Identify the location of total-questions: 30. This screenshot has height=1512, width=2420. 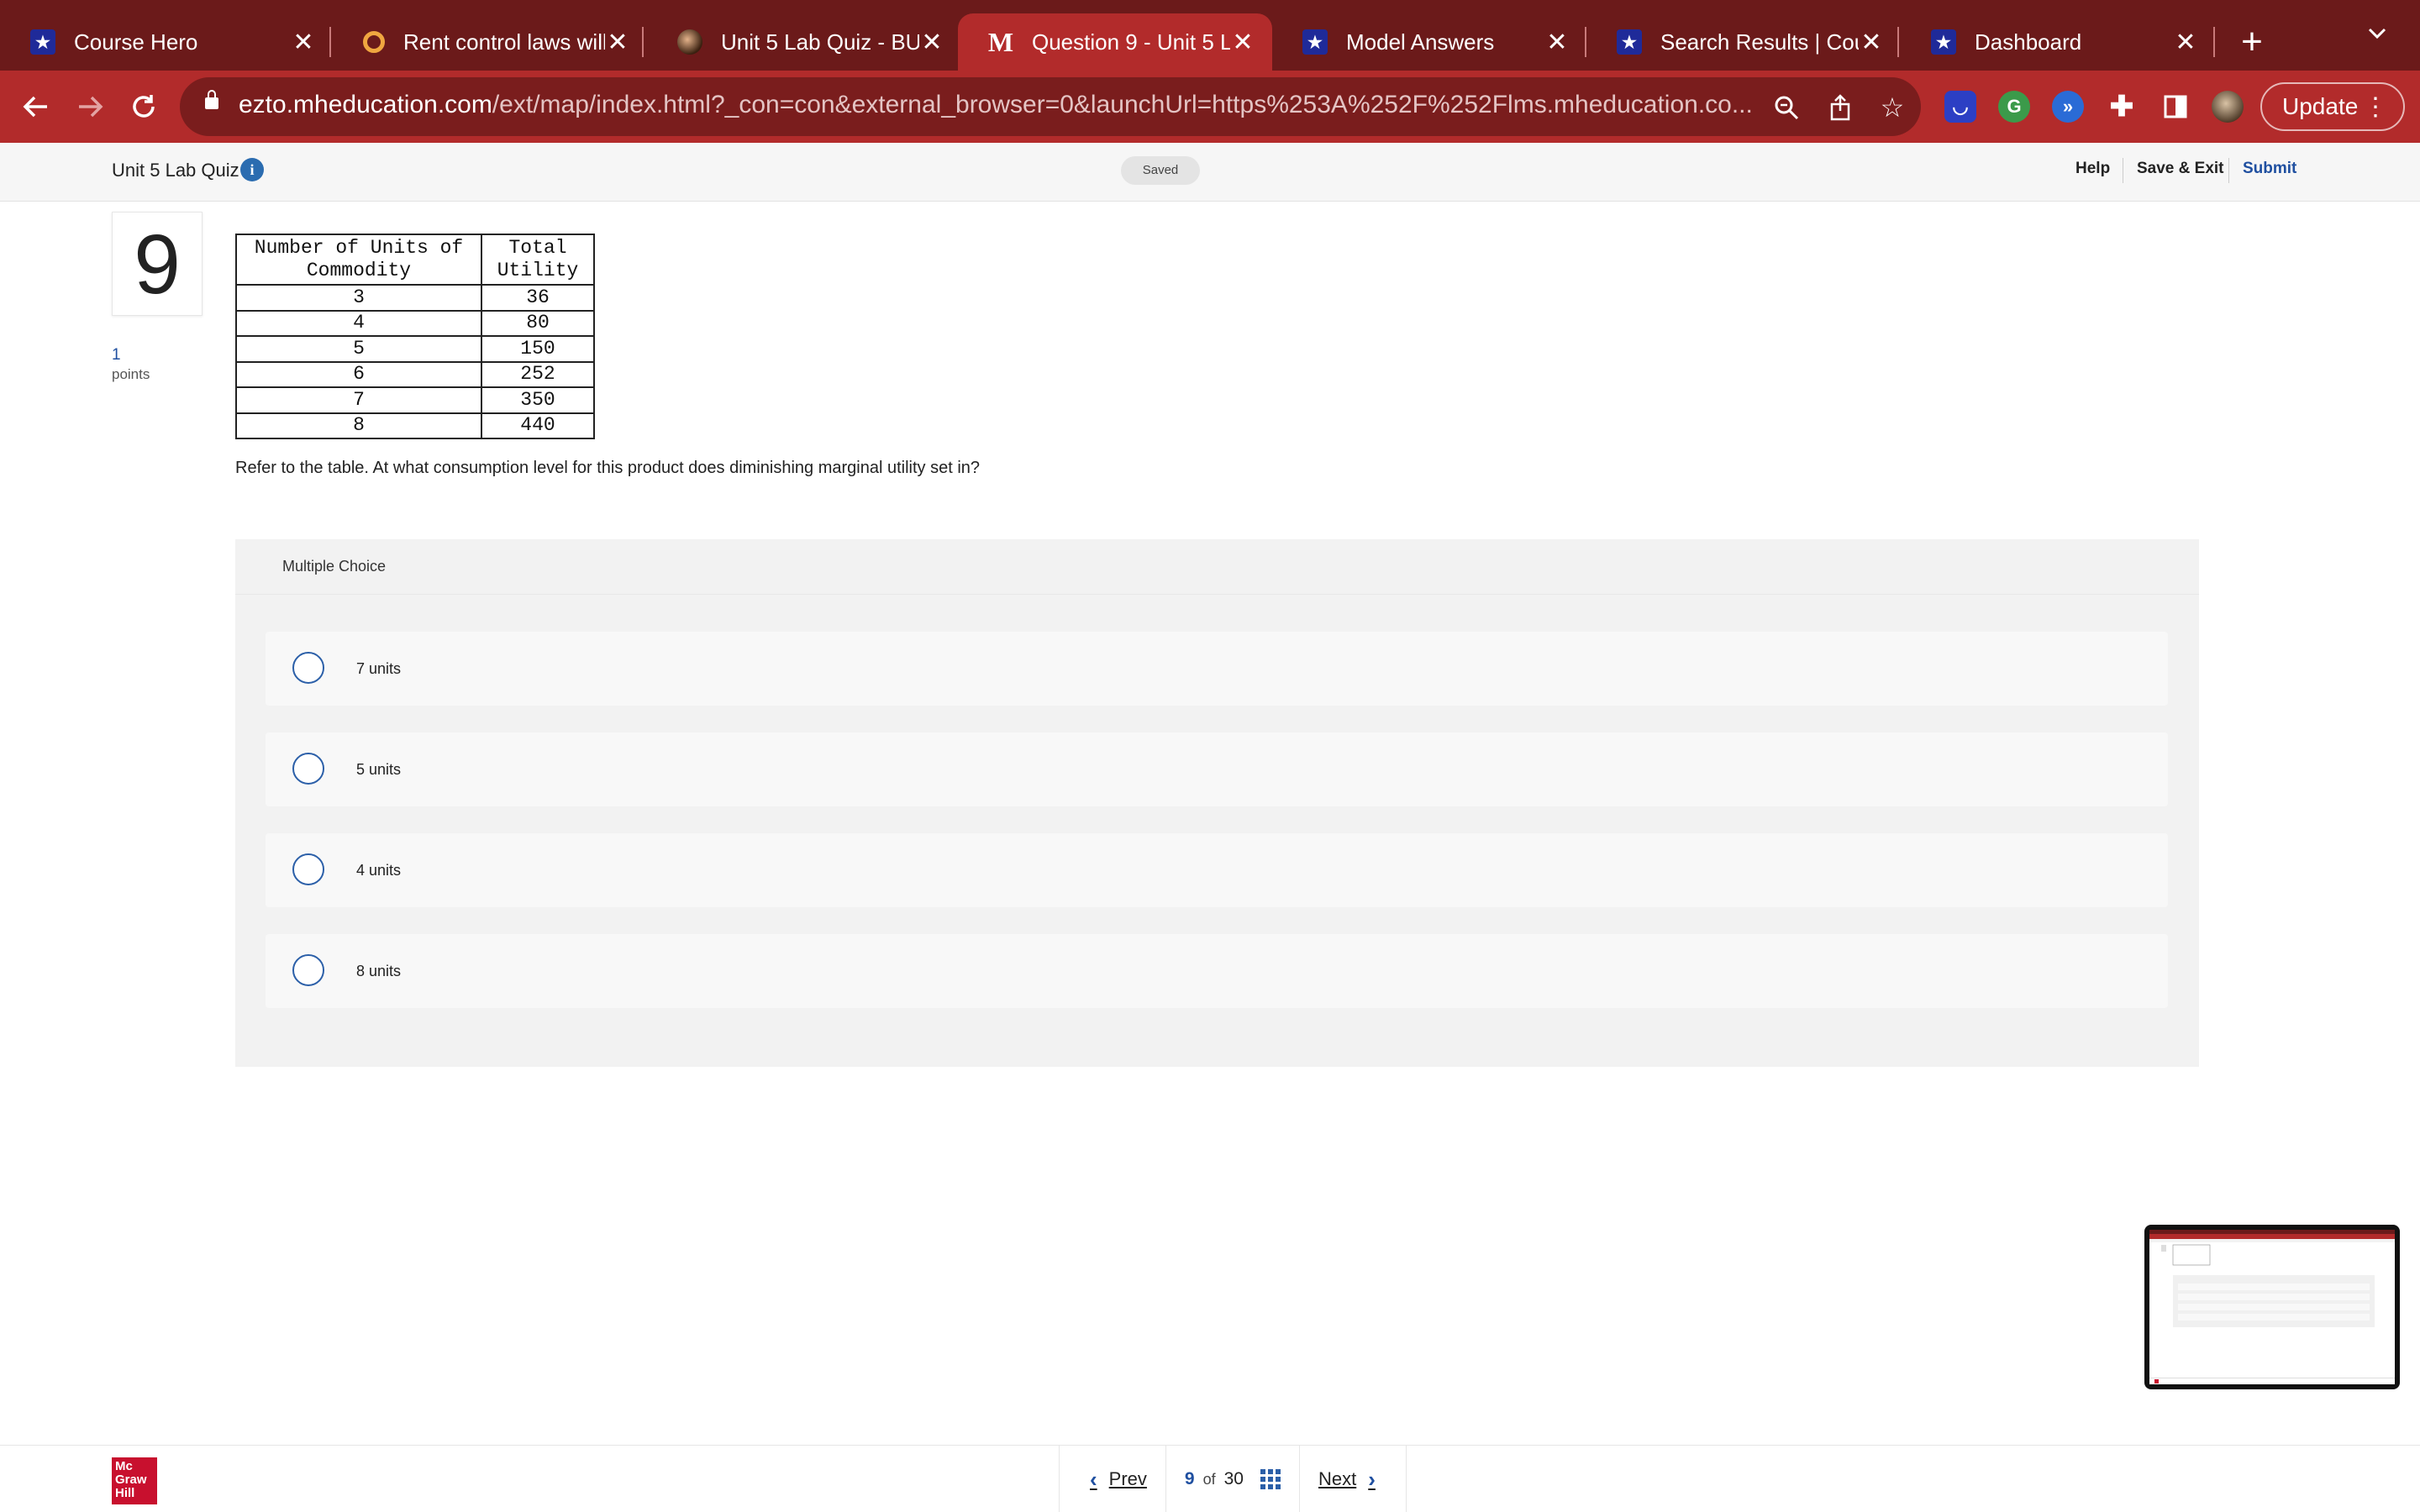
(1233, 1478).